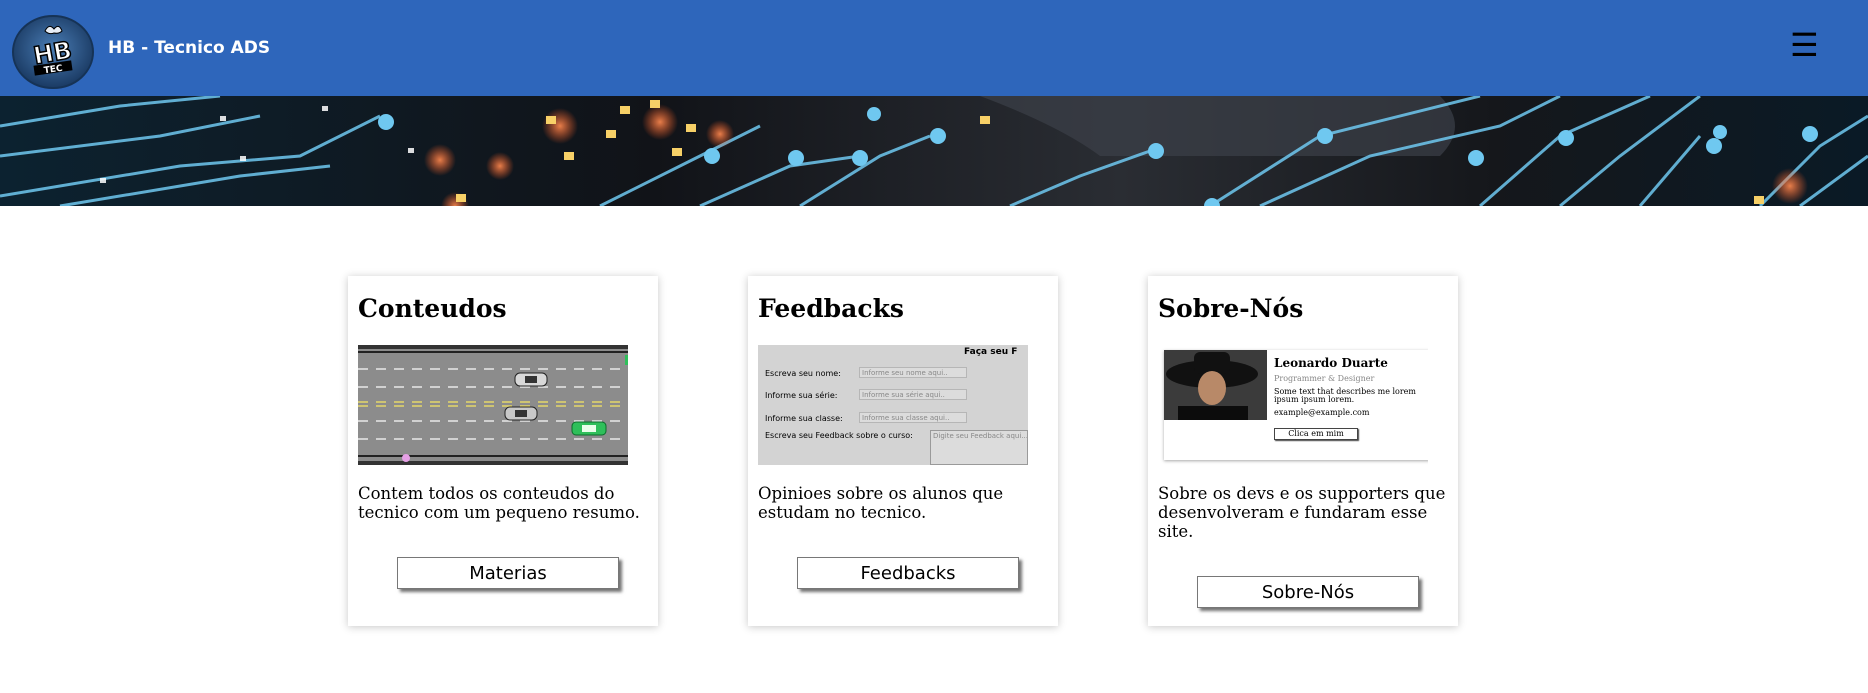 This screenshot has width=1868, height=693. Describe the element at coordinates (432, 308) in the screenshot. I see `card-title: Conteudos` at that location.